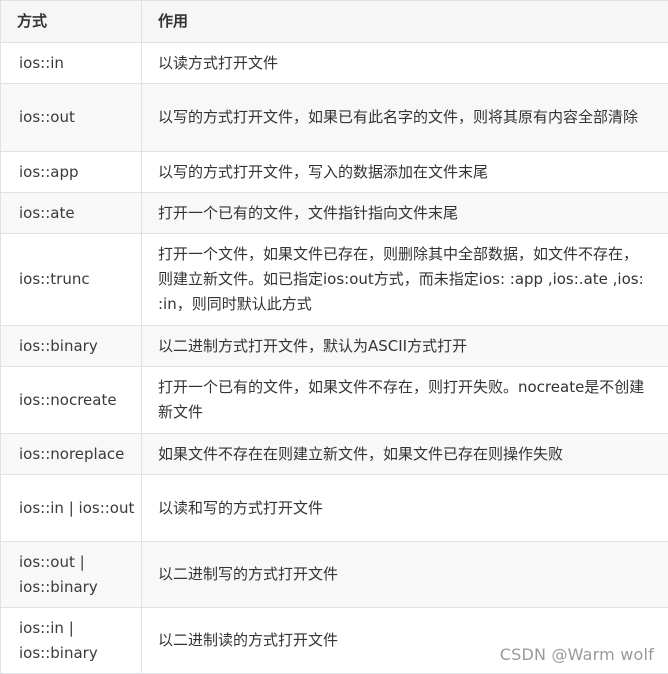  Describe the element at coordinates (71, 280) in the screenshot. I see `mode-cell: ios::trunc` at that location.